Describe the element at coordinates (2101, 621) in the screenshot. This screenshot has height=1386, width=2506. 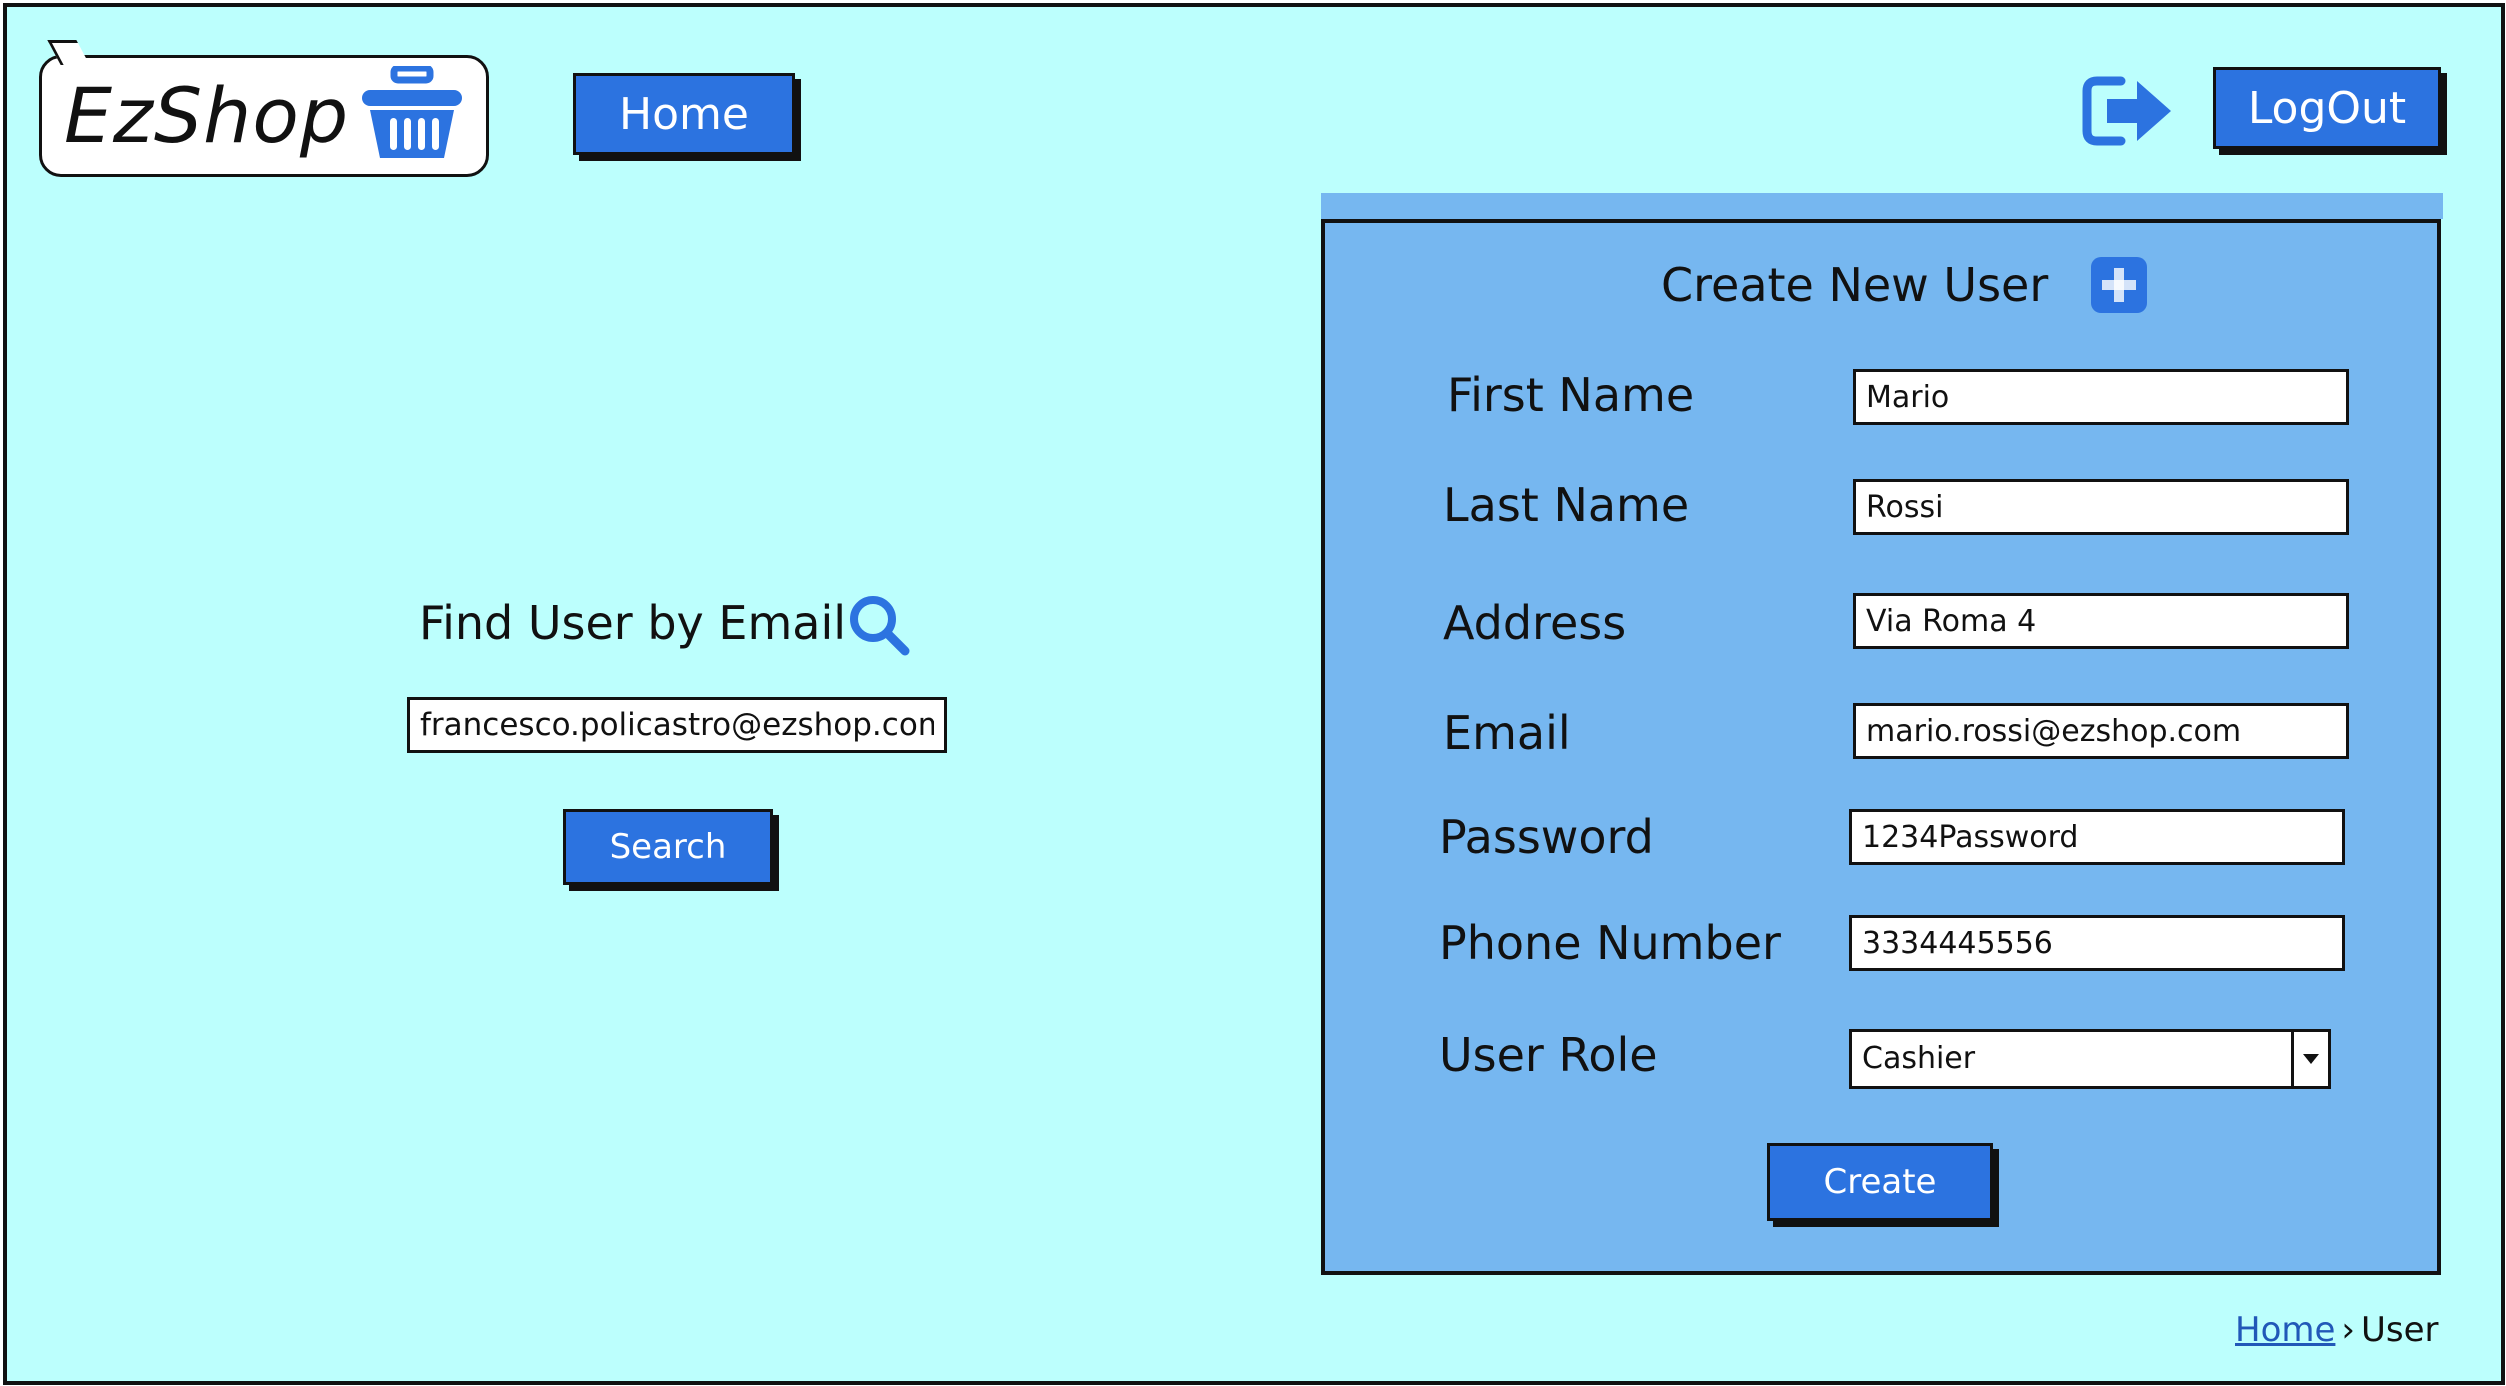
I see `address-field` at that location.